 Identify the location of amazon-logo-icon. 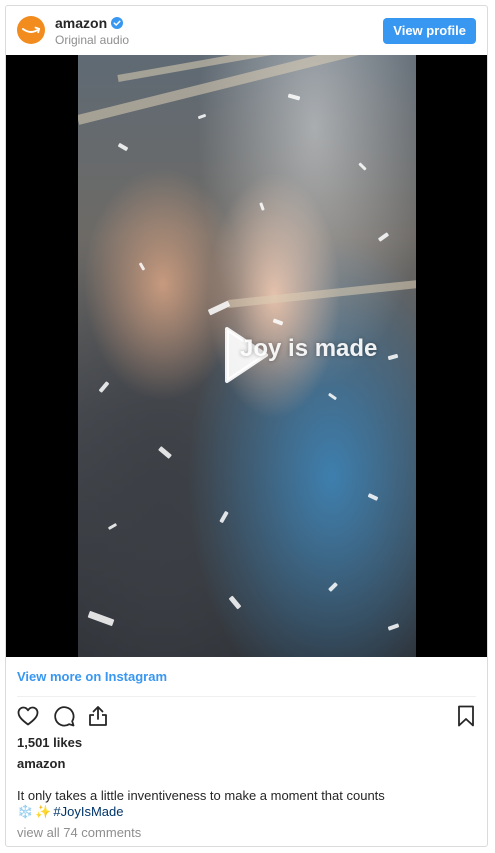
(31, 30).